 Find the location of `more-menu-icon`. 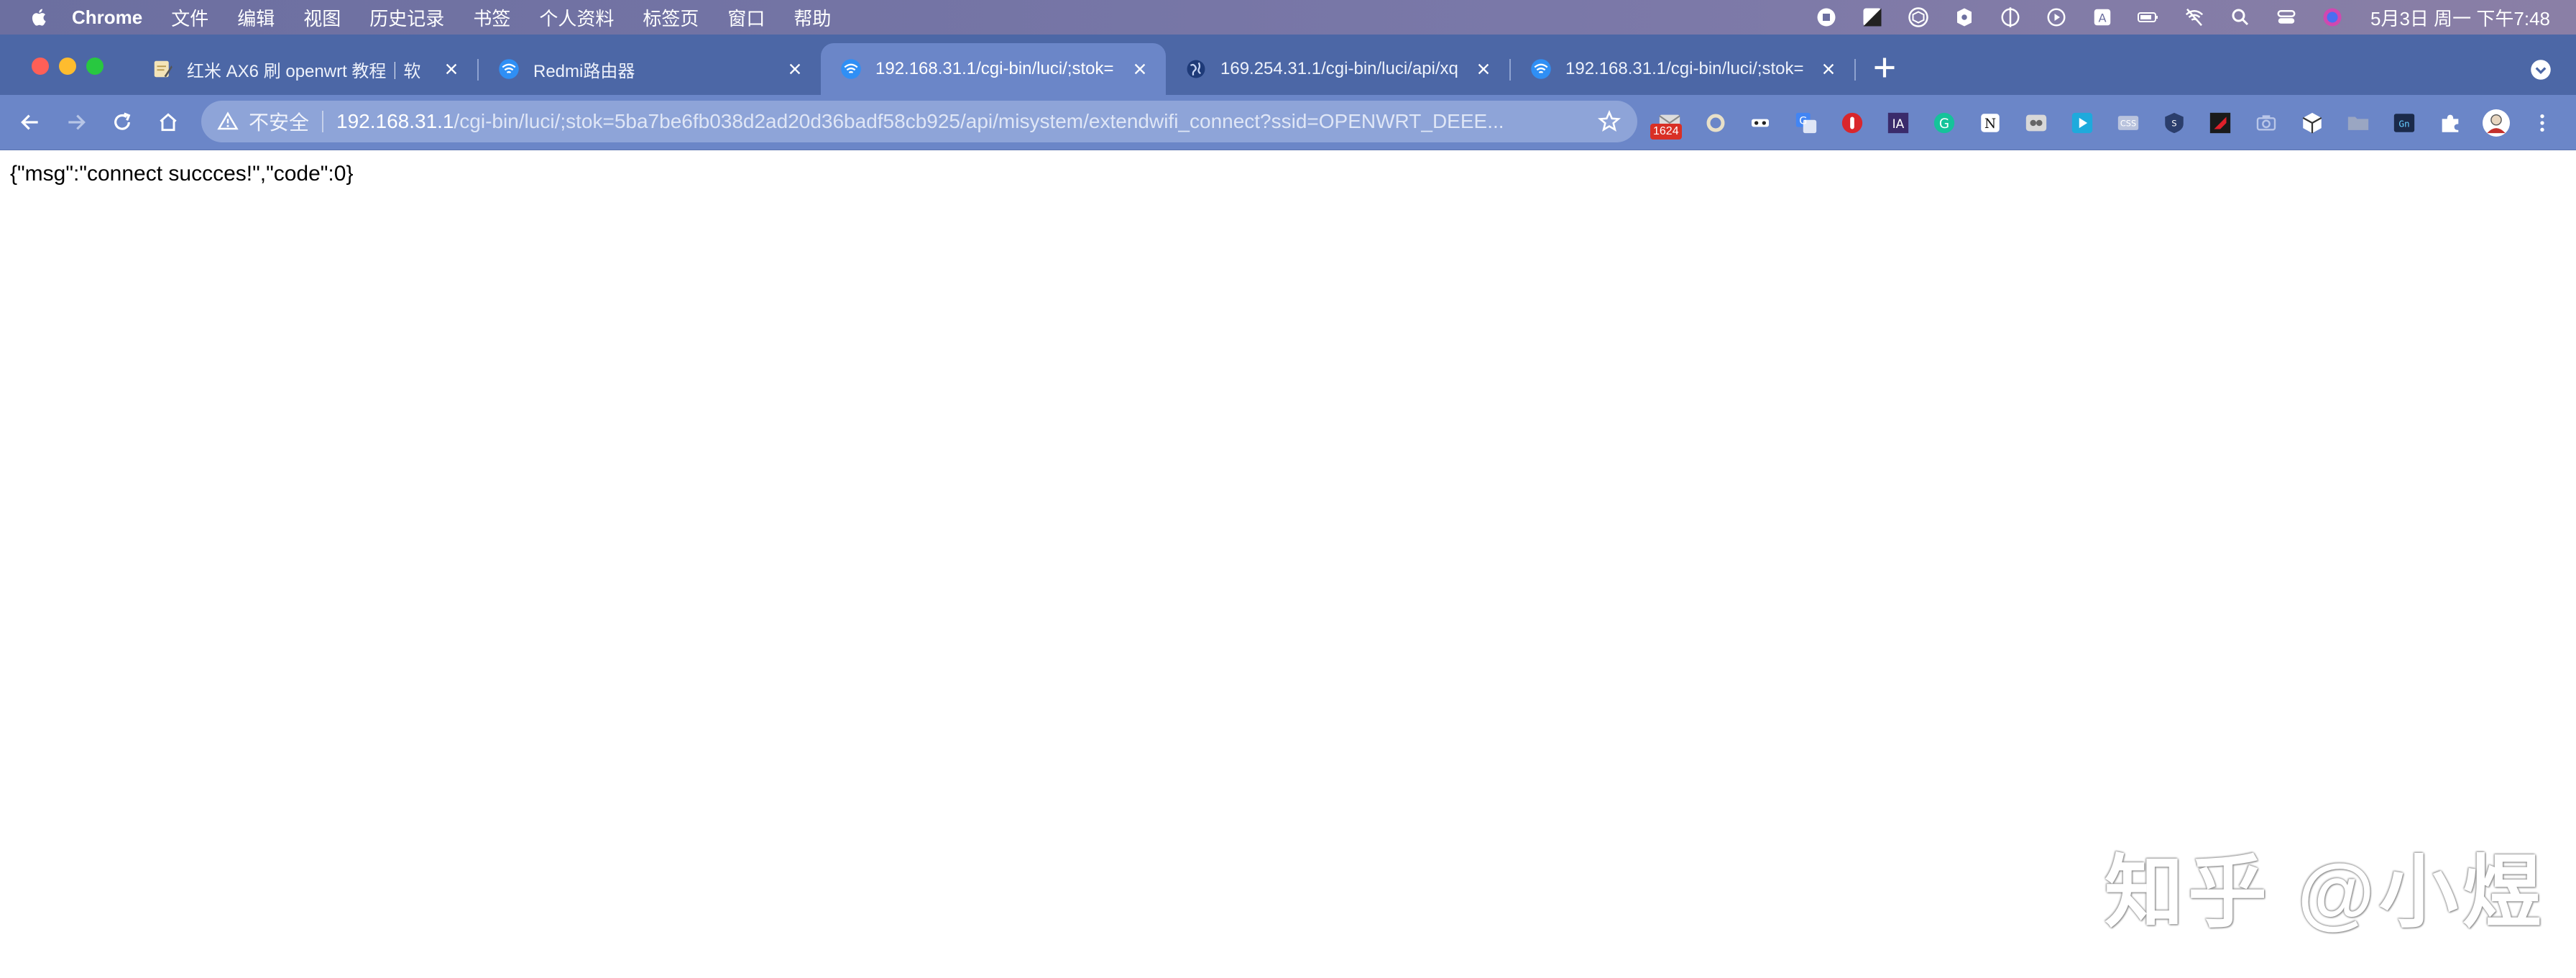

more-menu-icon is located at coordinates (2542, 123).